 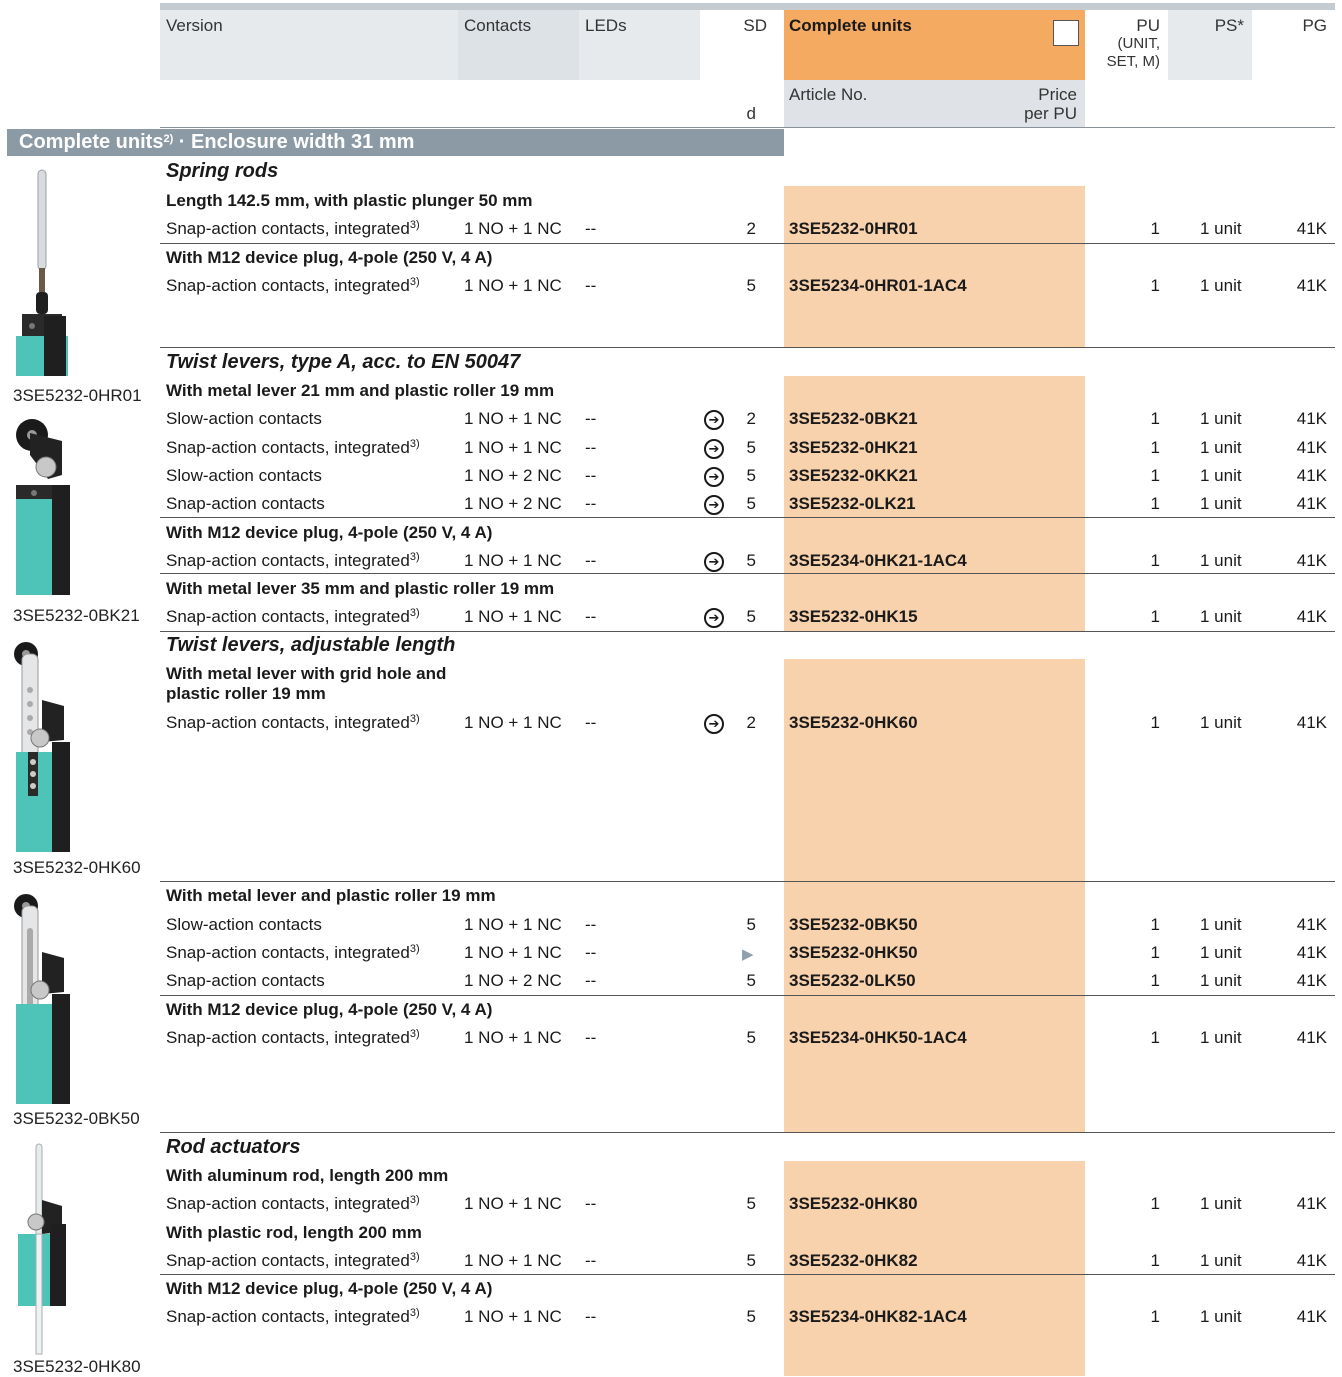 What do you see at coordinates (395, 142) in the screenshot?
I see `section-title: Complete units2) · Enclosure width 31 mm` at bounding box center [395, 142].